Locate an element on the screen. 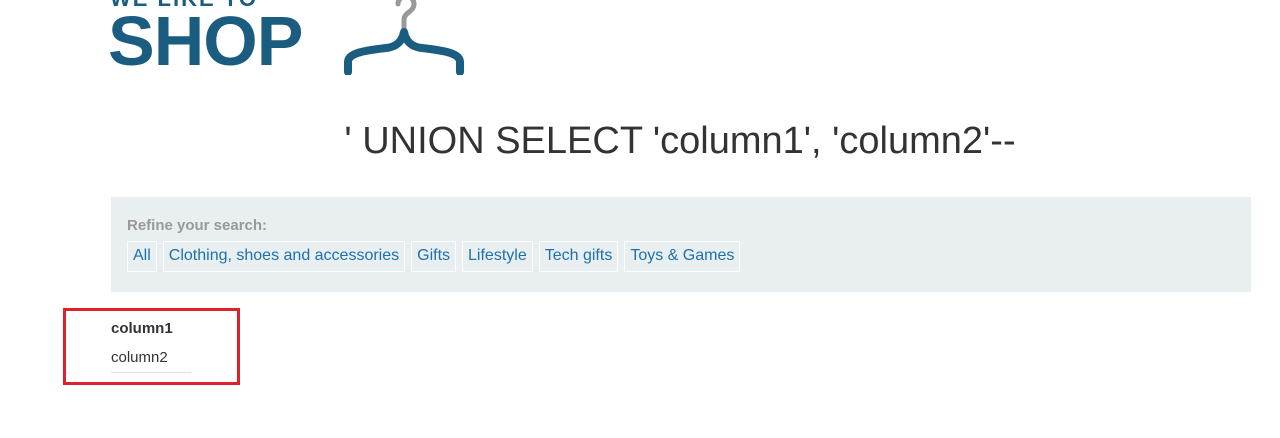  logo-text: SHOP is located at coordinates (205, 41).